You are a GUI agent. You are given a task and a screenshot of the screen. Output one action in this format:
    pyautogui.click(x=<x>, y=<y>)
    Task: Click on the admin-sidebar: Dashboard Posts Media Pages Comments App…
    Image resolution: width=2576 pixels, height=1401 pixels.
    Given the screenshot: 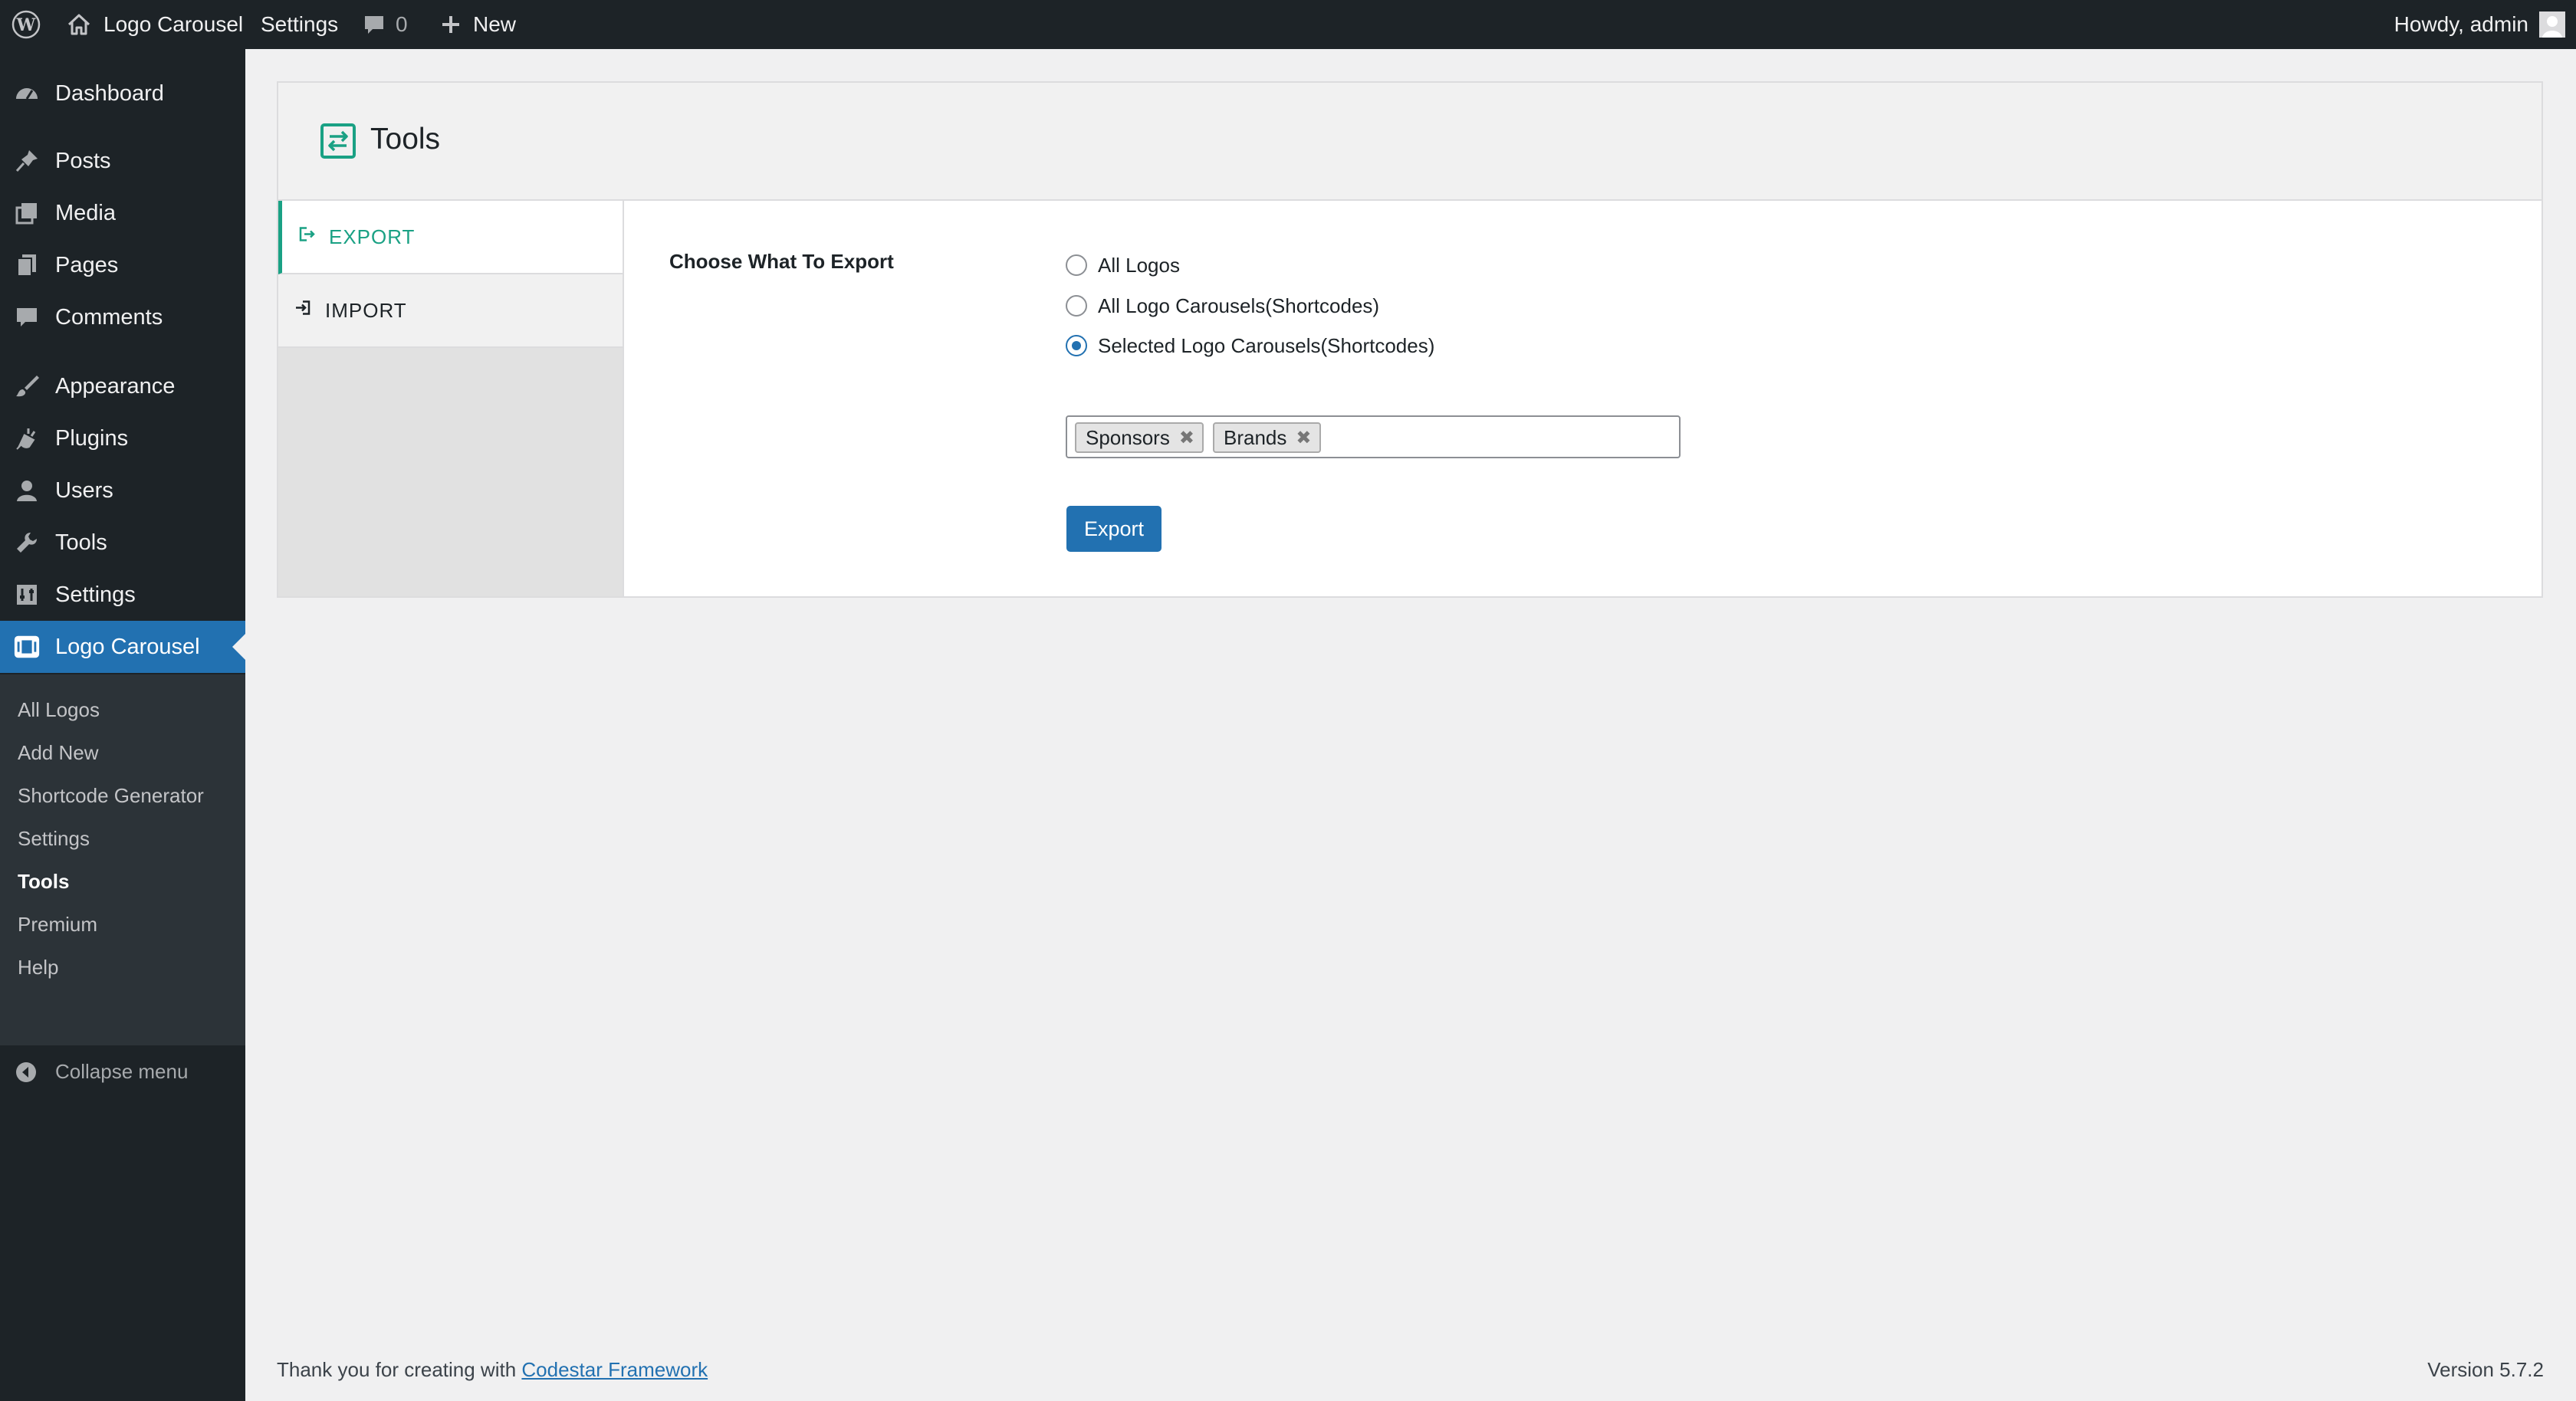 What is the action you would take?
    pyautogui.click(x=123, y=725)
    